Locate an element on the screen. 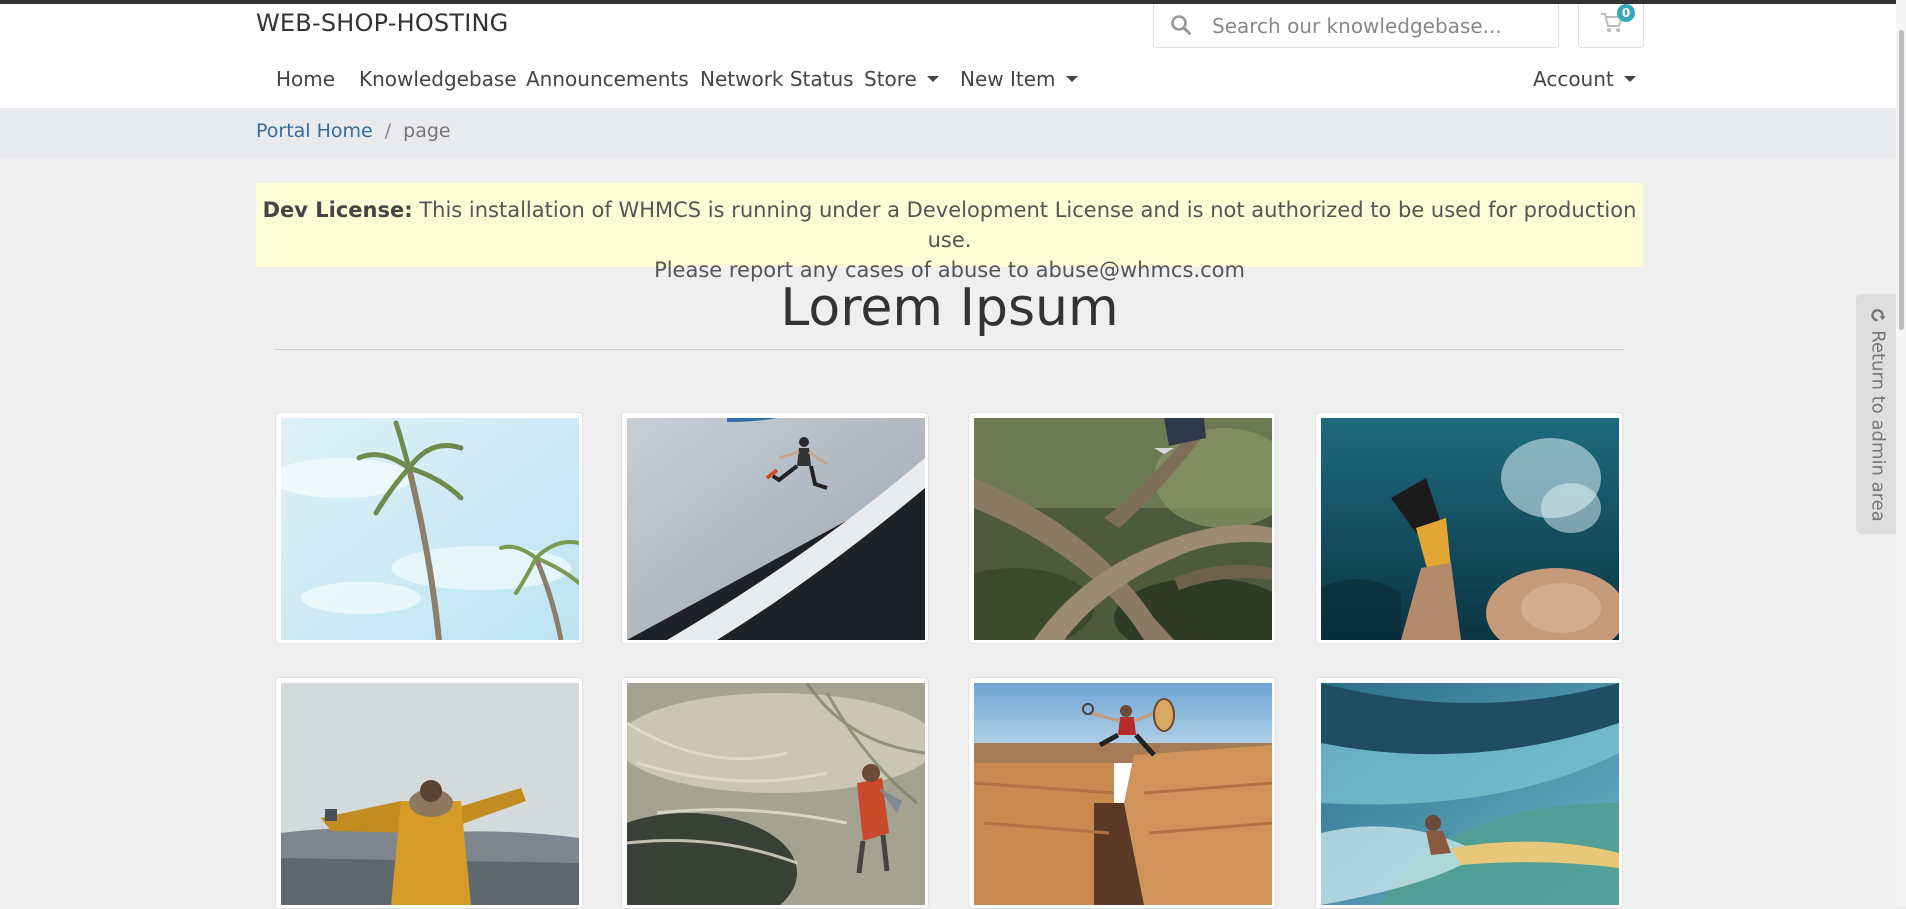 This screenshot has width=1906, height=909. search-input is located at coordinates (1382, 26).